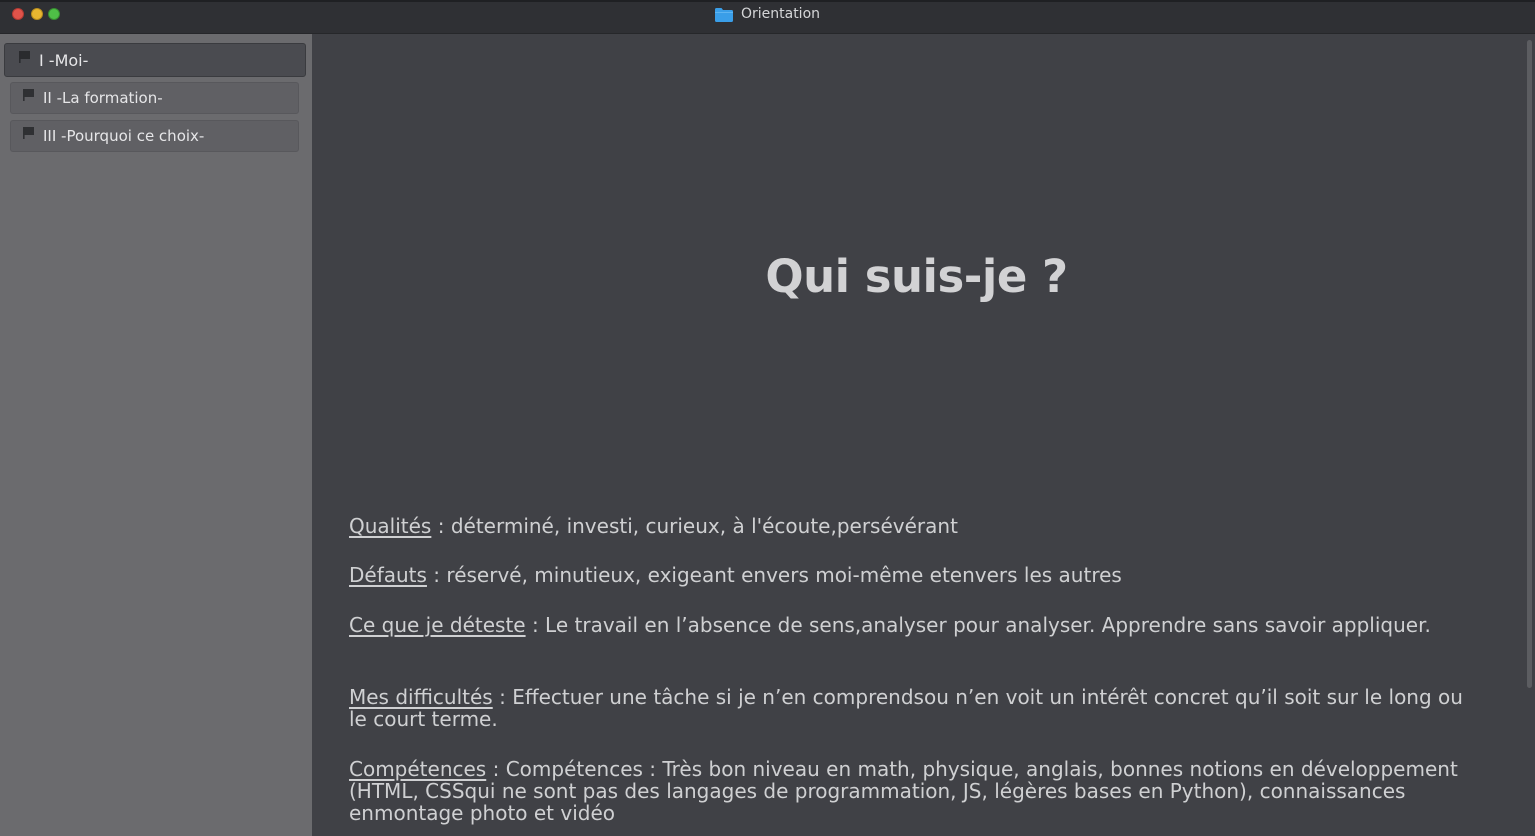 The image size is (1535, 836). I want to click on section-label: Qualités, so click(390, 526).